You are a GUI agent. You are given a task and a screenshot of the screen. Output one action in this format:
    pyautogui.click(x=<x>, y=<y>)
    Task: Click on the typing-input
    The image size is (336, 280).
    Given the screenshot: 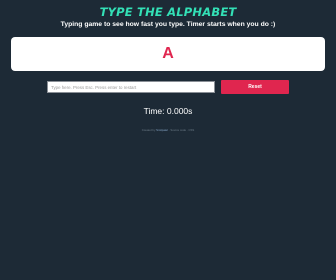 What is the action you would take?
    pyautogui.click(x=131, y=87)
    